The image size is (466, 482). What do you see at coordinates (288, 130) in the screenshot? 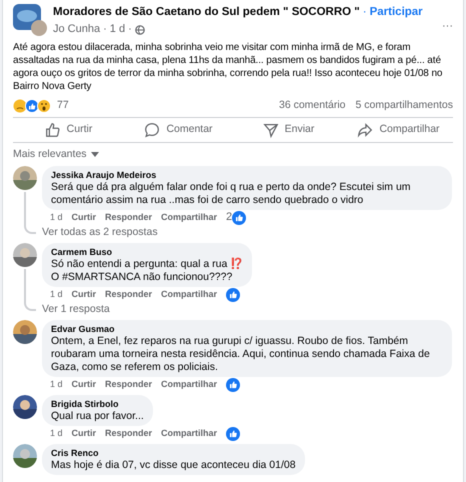
I see `action-button: Enviar` at bounding box center [288, 130].